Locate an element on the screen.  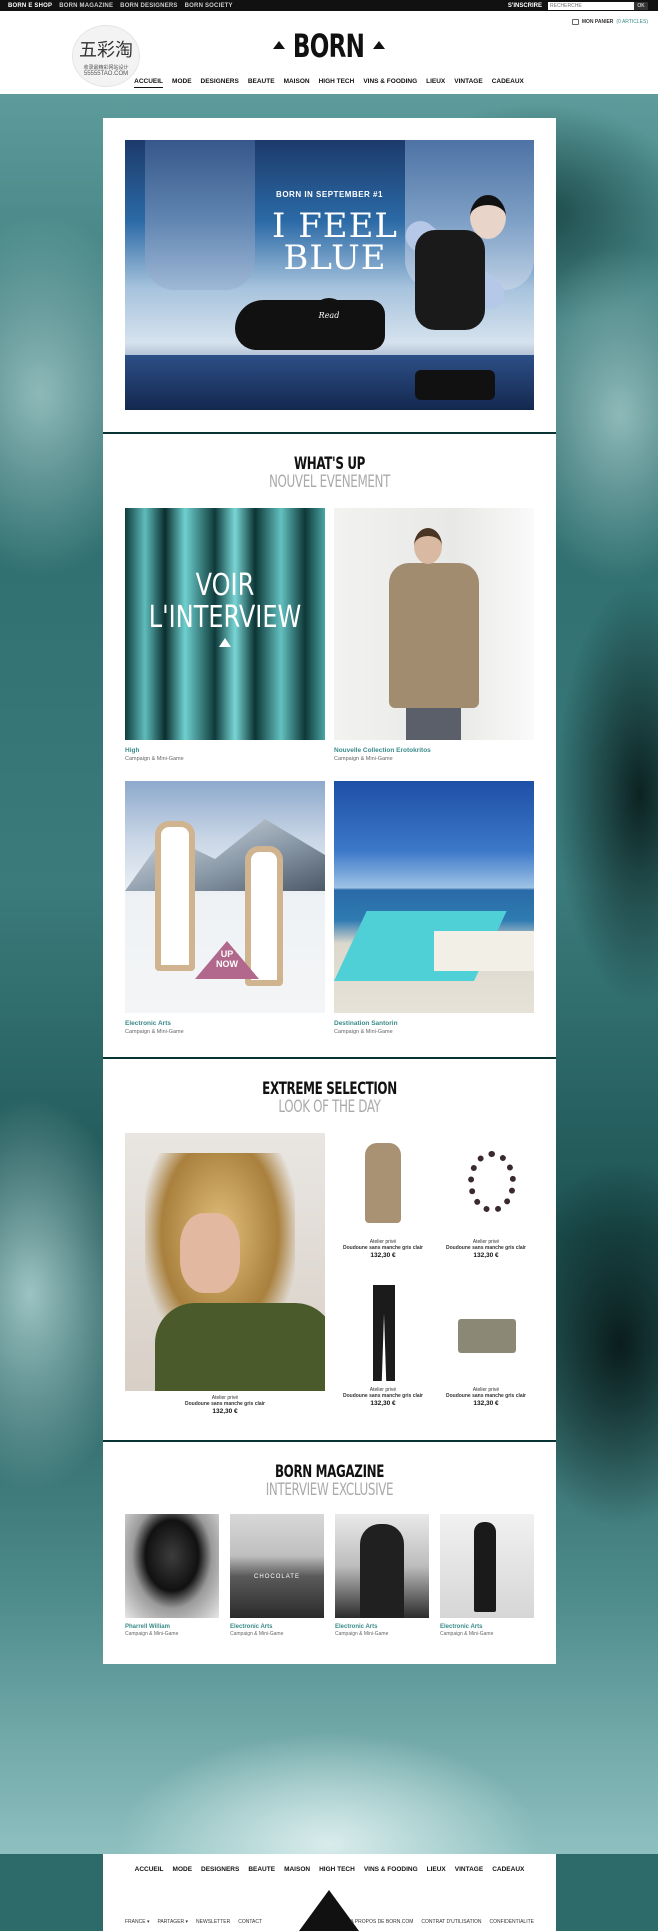
search-ok-button: OK is located at coordinates (641, 5).